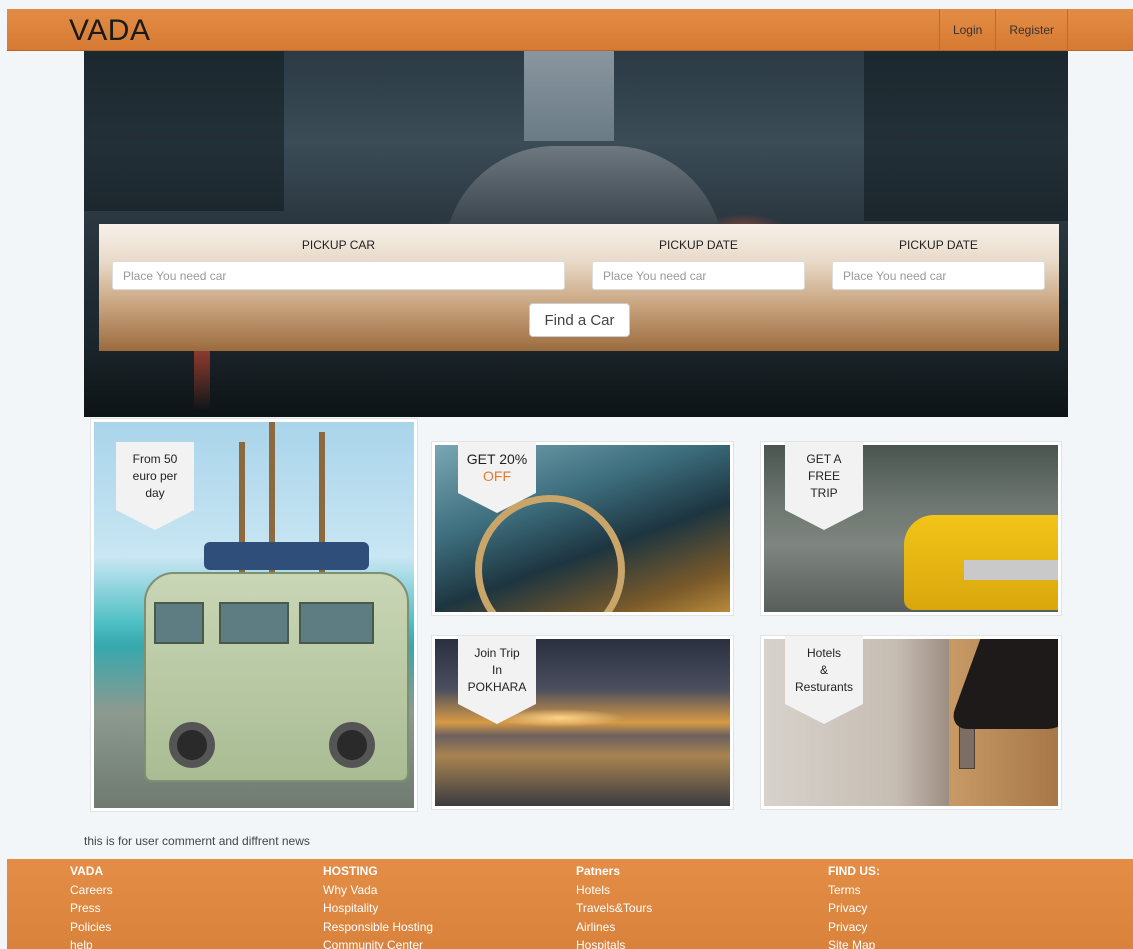 Image resolution: width=1133 pixels, height=949 pixels. I want to click on footer-link-policies: Policies, so click(91, 927).